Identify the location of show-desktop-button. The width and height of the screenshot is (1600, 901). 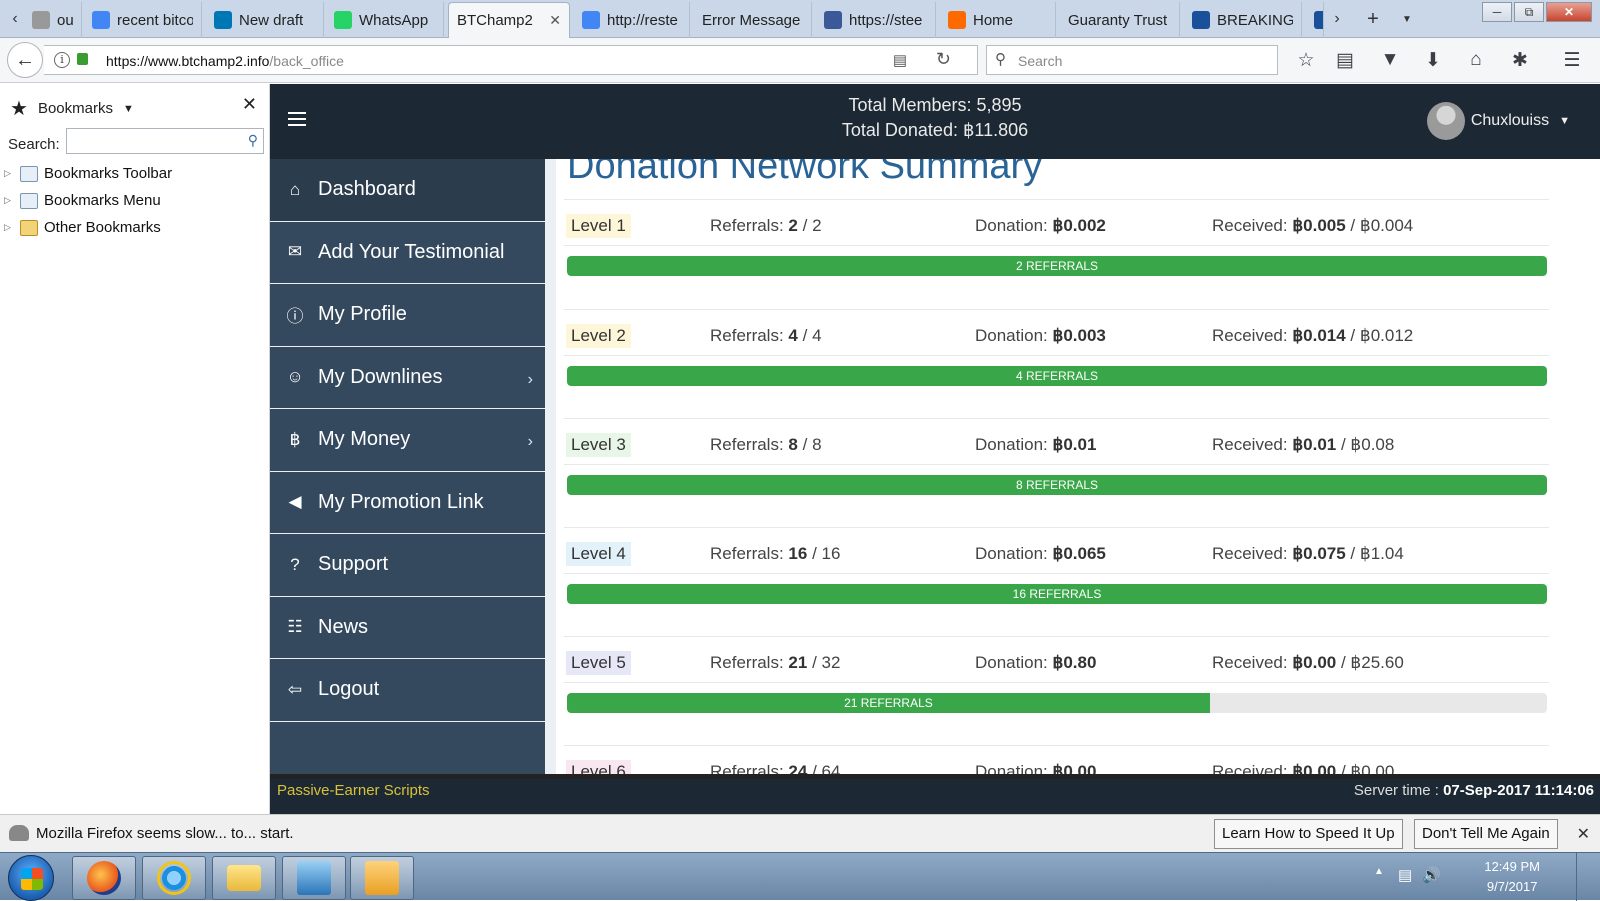
(1583, 877).